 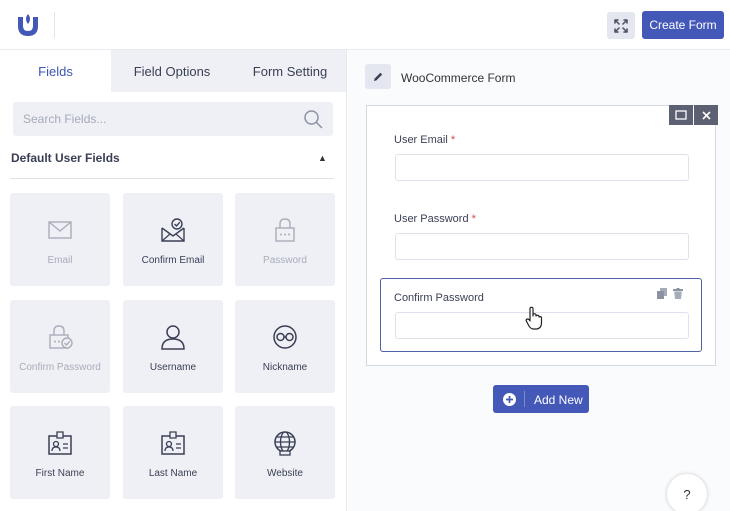 I want to click on edit-form-name-button, so click(x=378, y=76).